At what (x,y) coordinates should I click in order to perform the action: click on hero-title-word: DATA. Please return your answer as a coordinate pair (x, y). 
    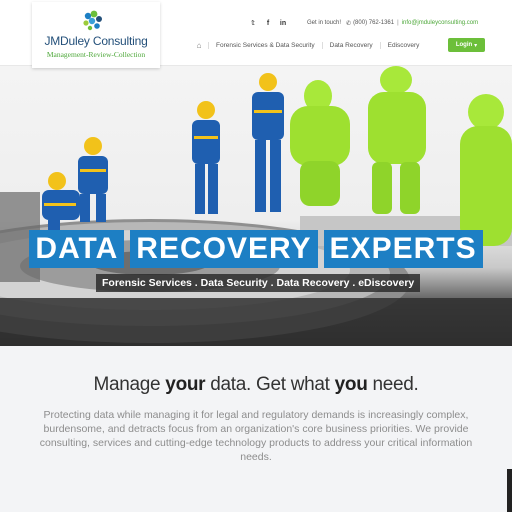
    Looking at the image, I should click on (77, 249).